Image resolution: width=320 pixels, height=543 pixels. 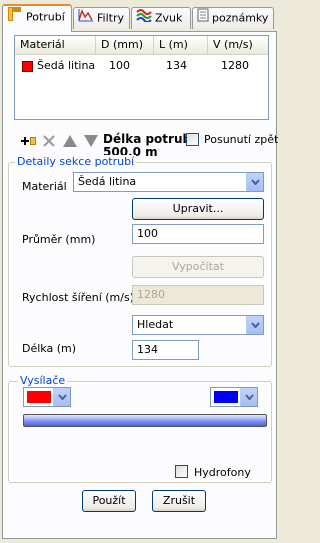 I want to click on list-header: Materiál D (mm) L (m) V (m/s), so click(x=141, y=45).